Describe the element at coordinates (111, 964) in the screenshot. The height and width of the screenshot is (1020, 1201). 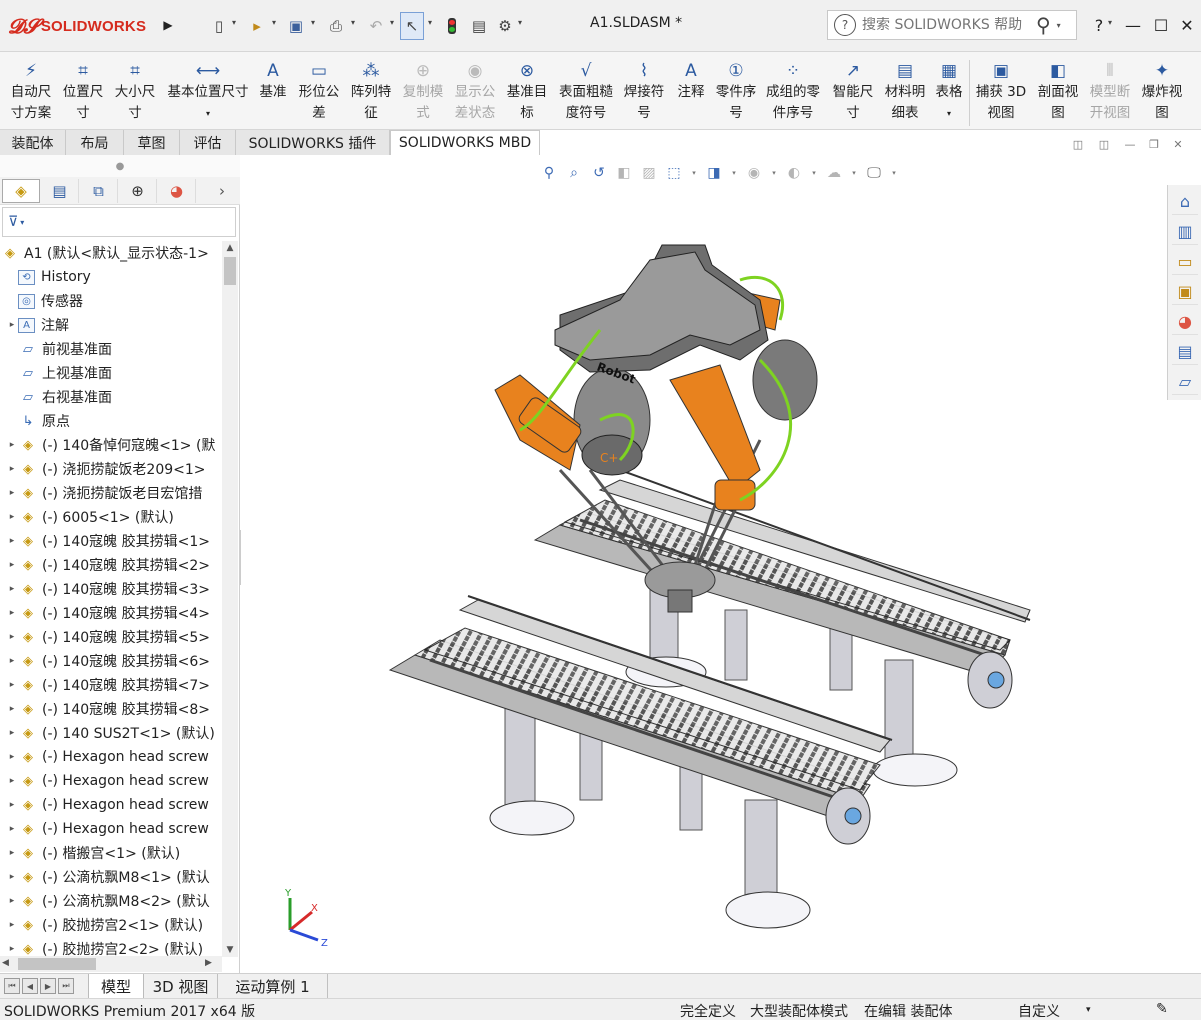
I see `tree-horizontal-scrollbar: ◀ ▶` at that location.